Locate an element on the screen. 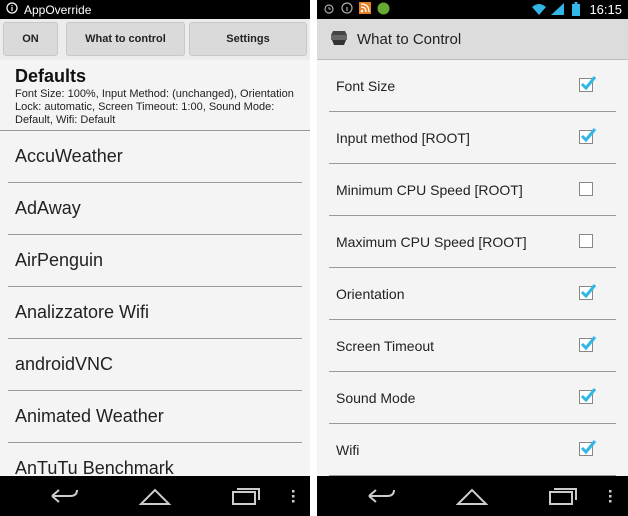 The image size is (628, 516). action-bar: What to Control is located at coordinates (472, 39).